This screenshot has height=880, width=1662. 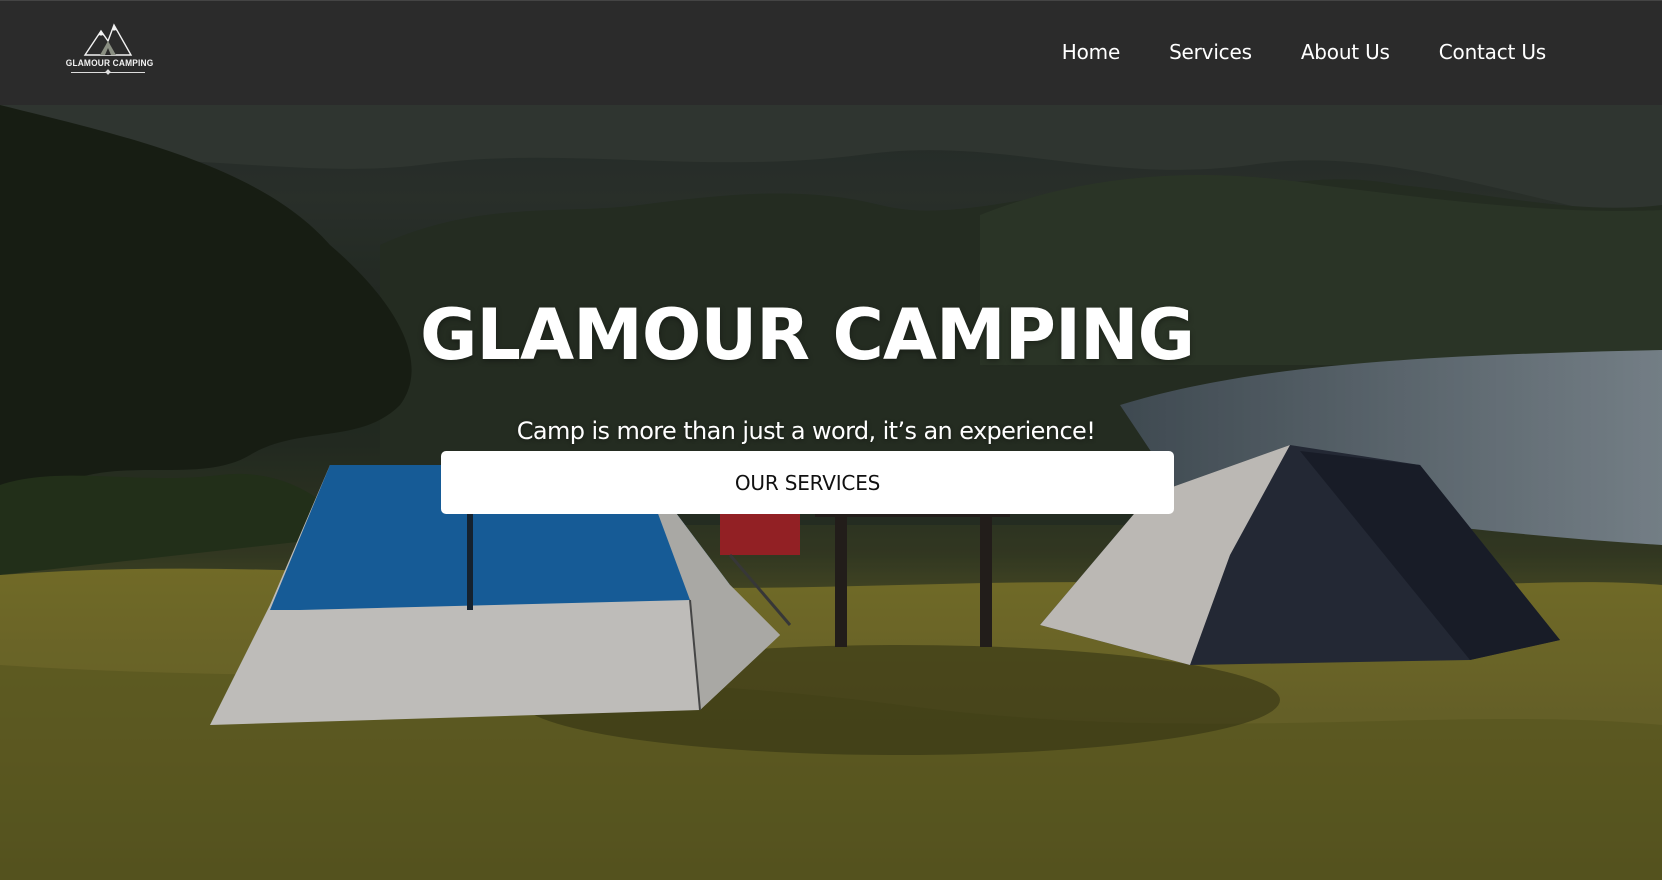 I want to click on brand-logo: GLAMOUR CAMPING, so click(x=108, y=53).